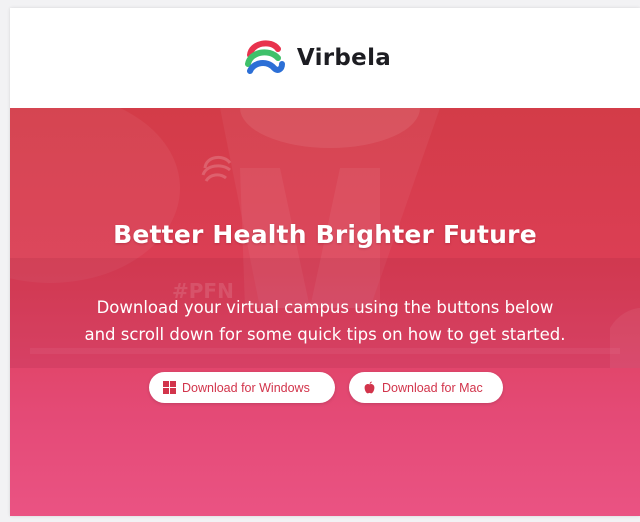 Image resolution: width=640 pixels, height=522 pixels. I want to click on windows-icon, so click(169, 387).